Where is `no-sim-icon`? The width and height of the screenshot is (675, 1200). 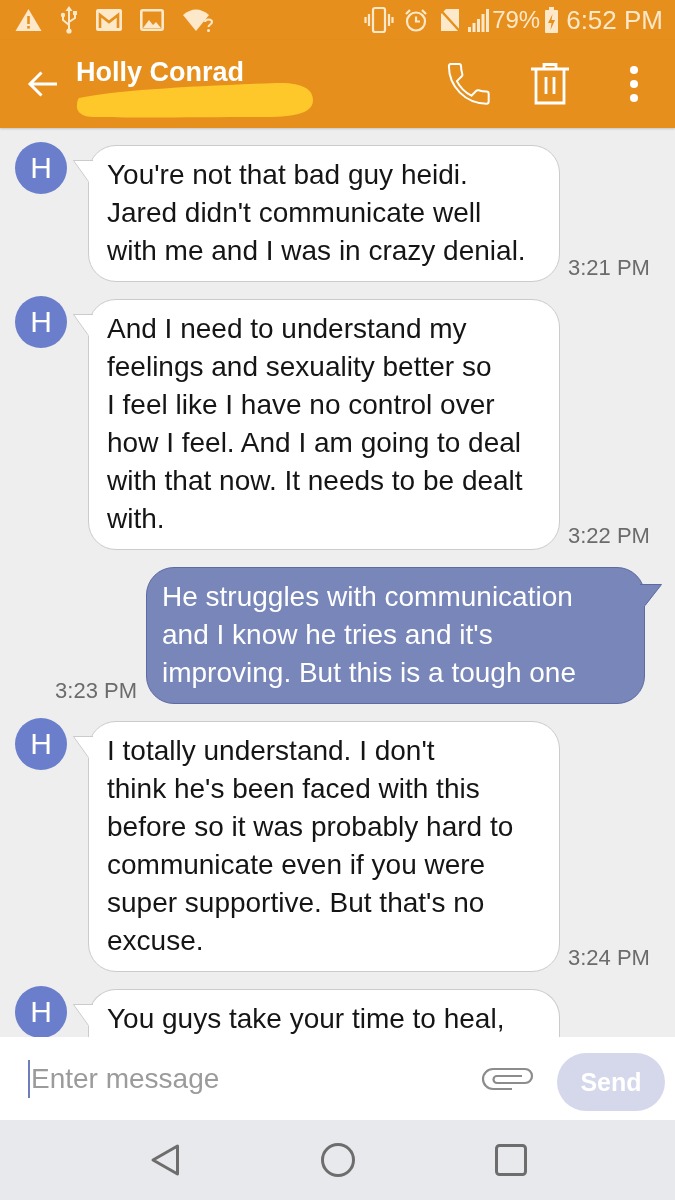
no-sim-icon is located at coordinates (450, 20).